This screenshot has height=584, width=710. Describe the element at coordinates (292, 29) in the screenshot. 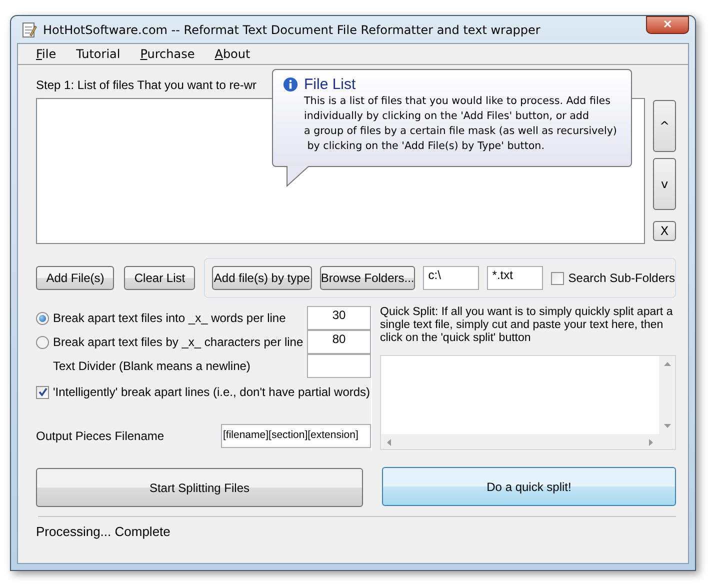

I see `window-title: HotHotSoftware.com -- Reformat Text Document File Reformatter and text wrapper` at that location.